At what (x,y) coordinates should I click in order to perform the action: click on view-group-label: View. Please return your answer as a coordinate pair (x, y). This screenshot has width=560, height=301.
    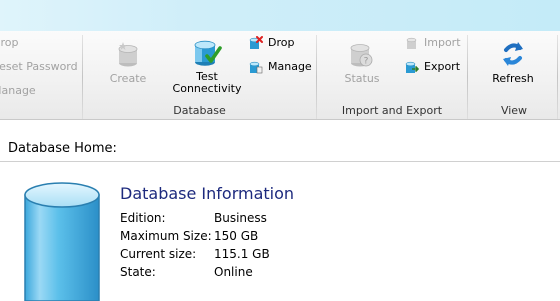
    Looking at the image, I should click on (514, 110).